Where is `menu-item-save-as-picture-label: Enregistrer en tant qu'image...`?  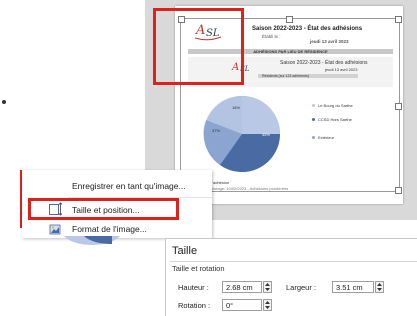 menu-item-save-as-picture-label: Enregistrer en tant qu'image... is located at coordinates (129, 186).